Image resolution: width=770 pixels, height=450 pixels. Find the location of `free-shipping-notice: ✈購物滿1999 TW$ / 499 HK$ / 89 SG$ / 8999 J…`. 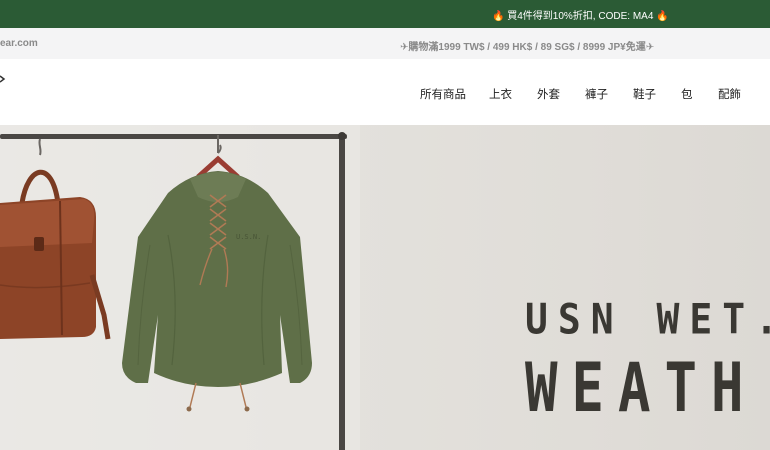

free-shipping-notice: ✈購物滿1999 TW$ / 499 HK$ / 89 SG$ / 8999 J… is located at coordinates (527, 47).